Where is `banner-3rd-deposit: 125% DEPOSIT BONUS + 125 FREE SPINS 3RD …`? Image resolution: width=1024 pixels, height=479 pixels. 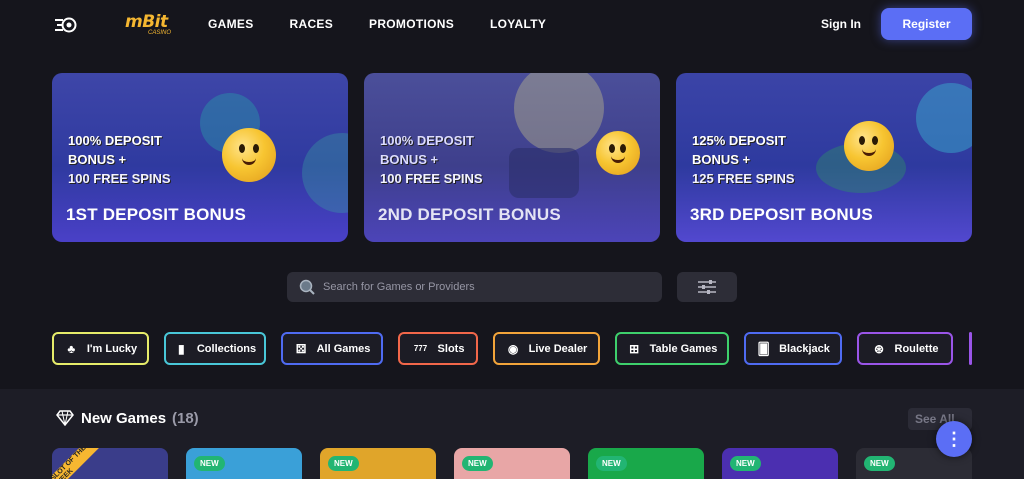 banner-3rd-deposit: 125% DEPOSIT BONUS + 125 FREE SPINS 3RD … is located at coordinates (824, 157).